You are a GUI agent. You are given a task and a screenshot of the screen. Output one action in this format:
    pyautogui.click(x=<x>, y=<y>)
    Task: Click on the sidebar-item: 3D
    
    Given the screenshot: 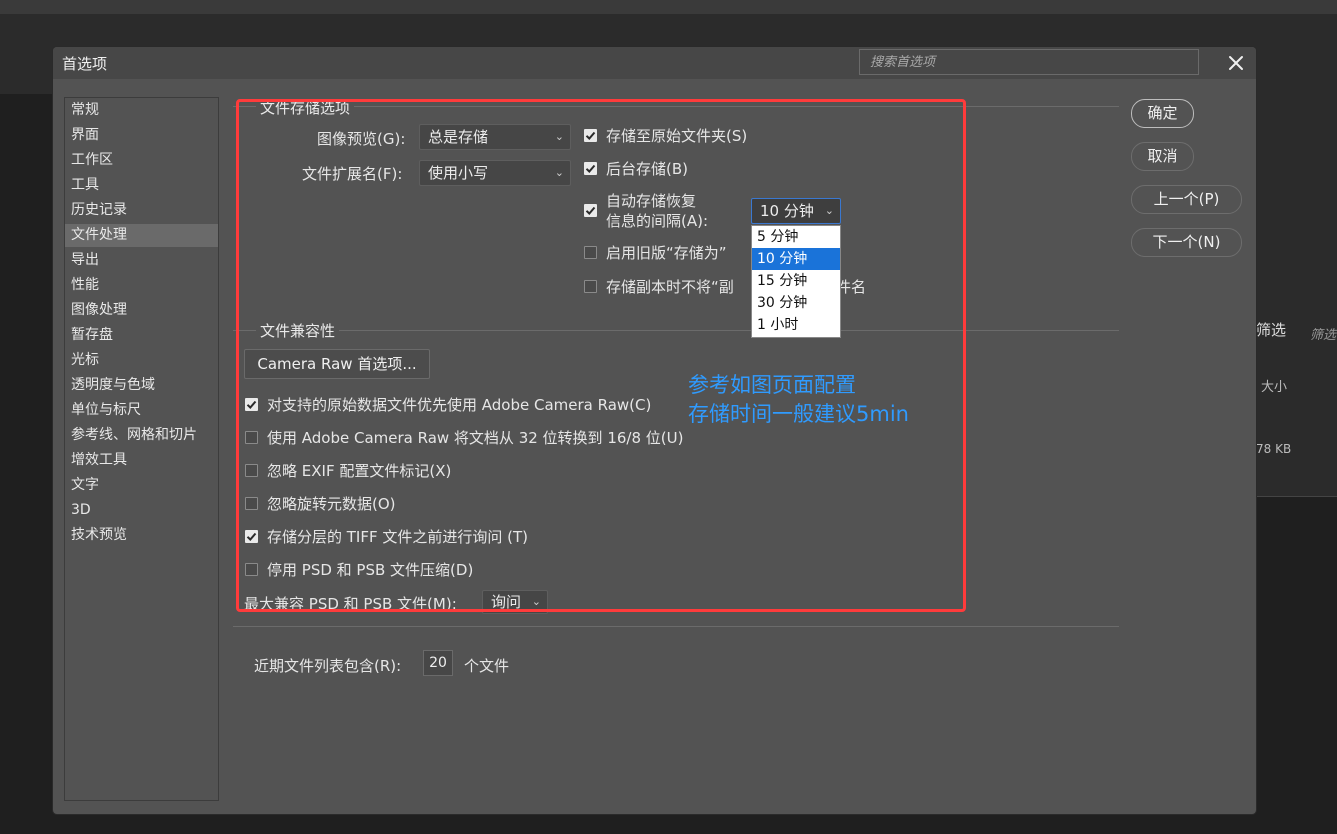 What is the action you would take?
    pyautogui.click(x=141, y=510)
    